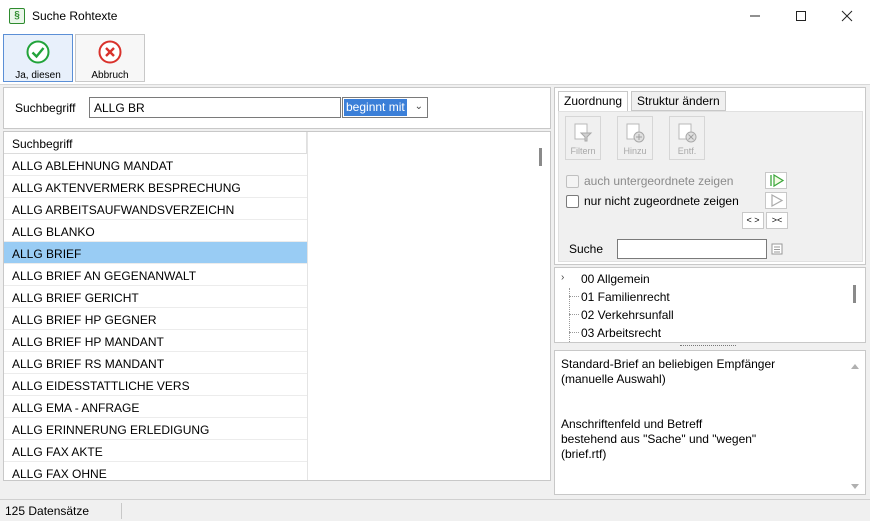  I want to click on add-button: Hinzu, so click(635, 138).